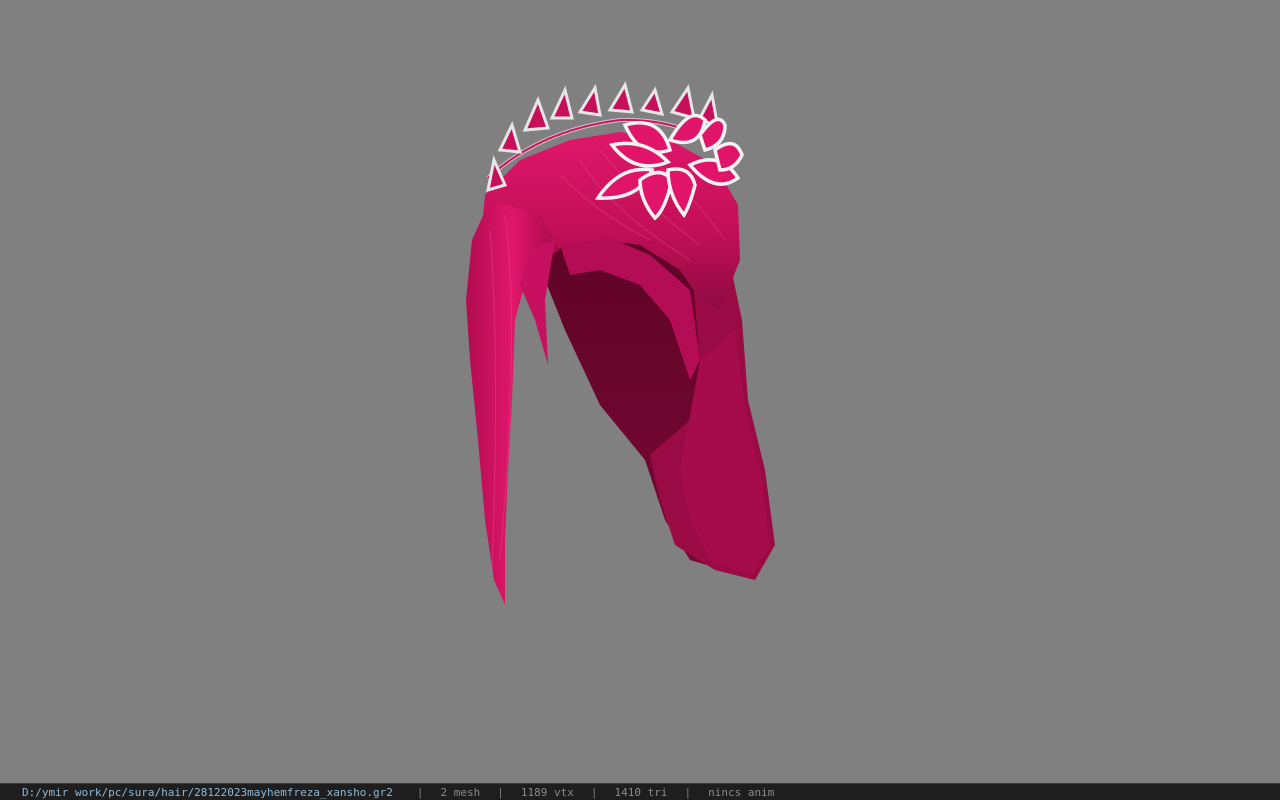 The height and width of the screenshot is (800, 1280). Describe the element at coordinates (460, 792) in the screenshot. I see `mesh-count-label: 2 mesh` at that location.